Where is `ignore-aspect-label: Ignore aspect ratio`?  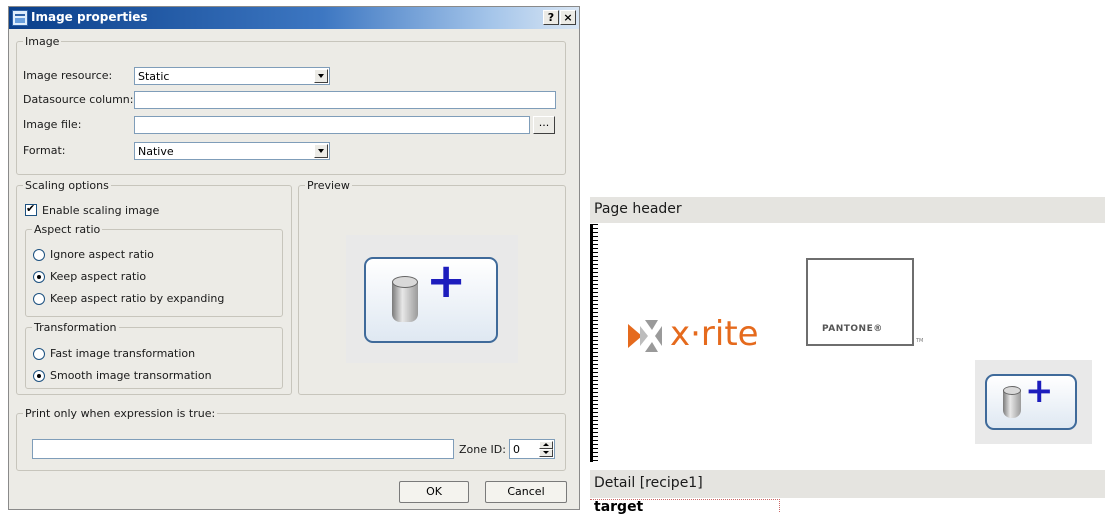 ignore-aspect-label: Ignore aspect ratio is located at coordinates (102, 254).